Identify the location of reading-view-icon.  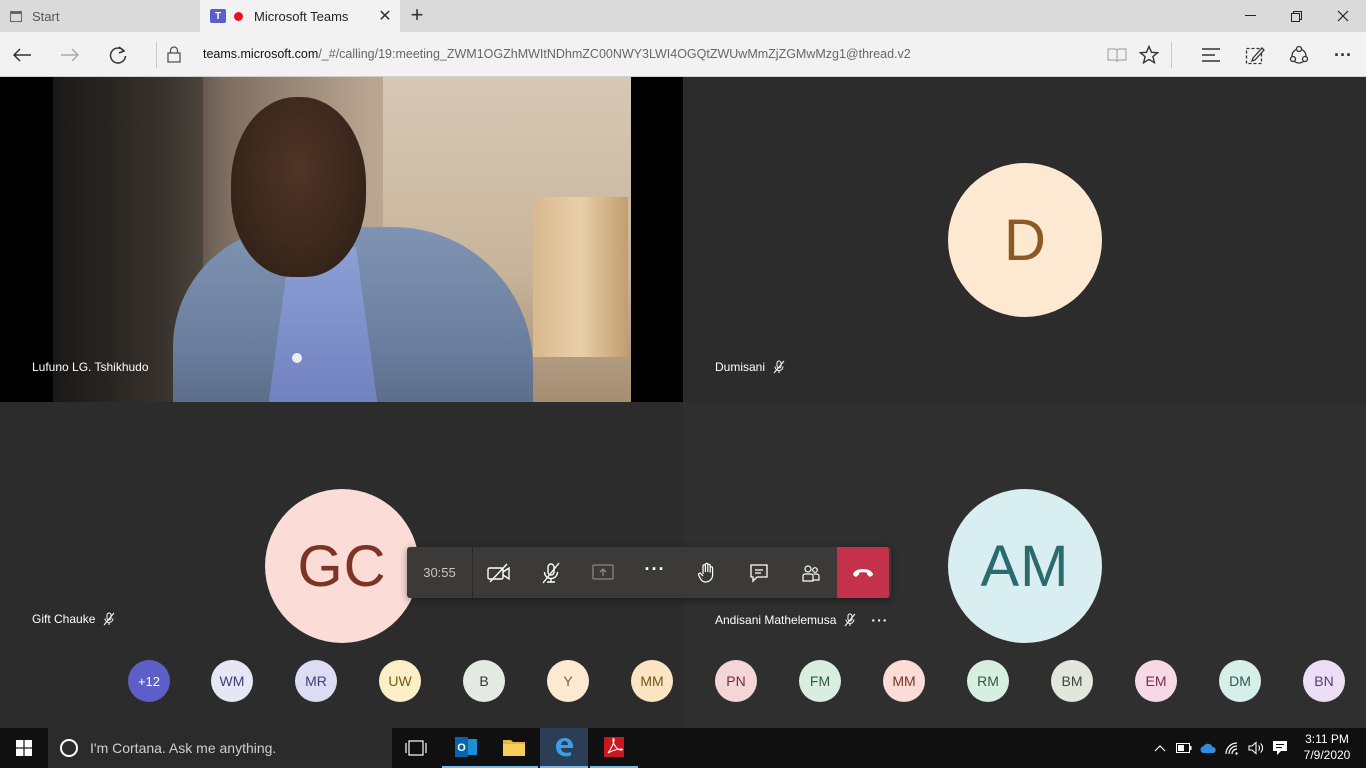
(1117, 55).